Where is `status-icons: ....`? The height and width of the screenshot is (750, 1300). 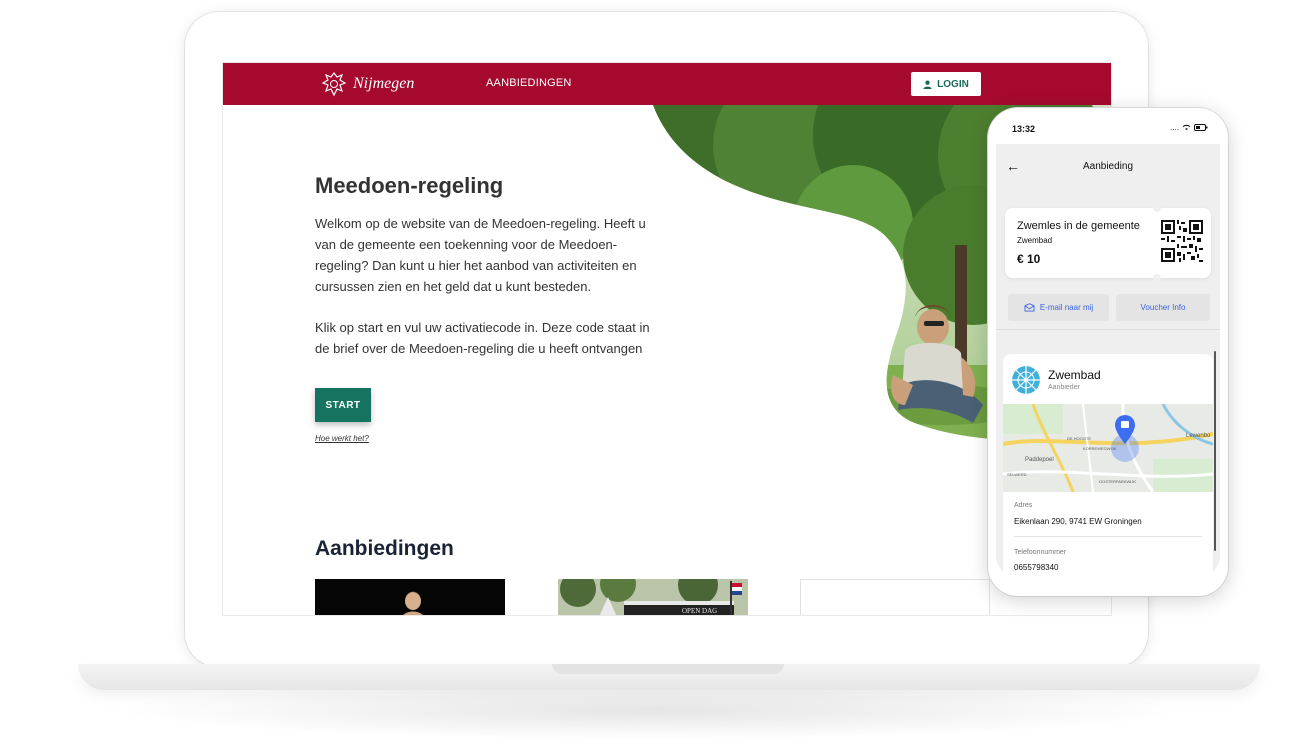 status-icons: .... is located at coordinates (1189, 127).